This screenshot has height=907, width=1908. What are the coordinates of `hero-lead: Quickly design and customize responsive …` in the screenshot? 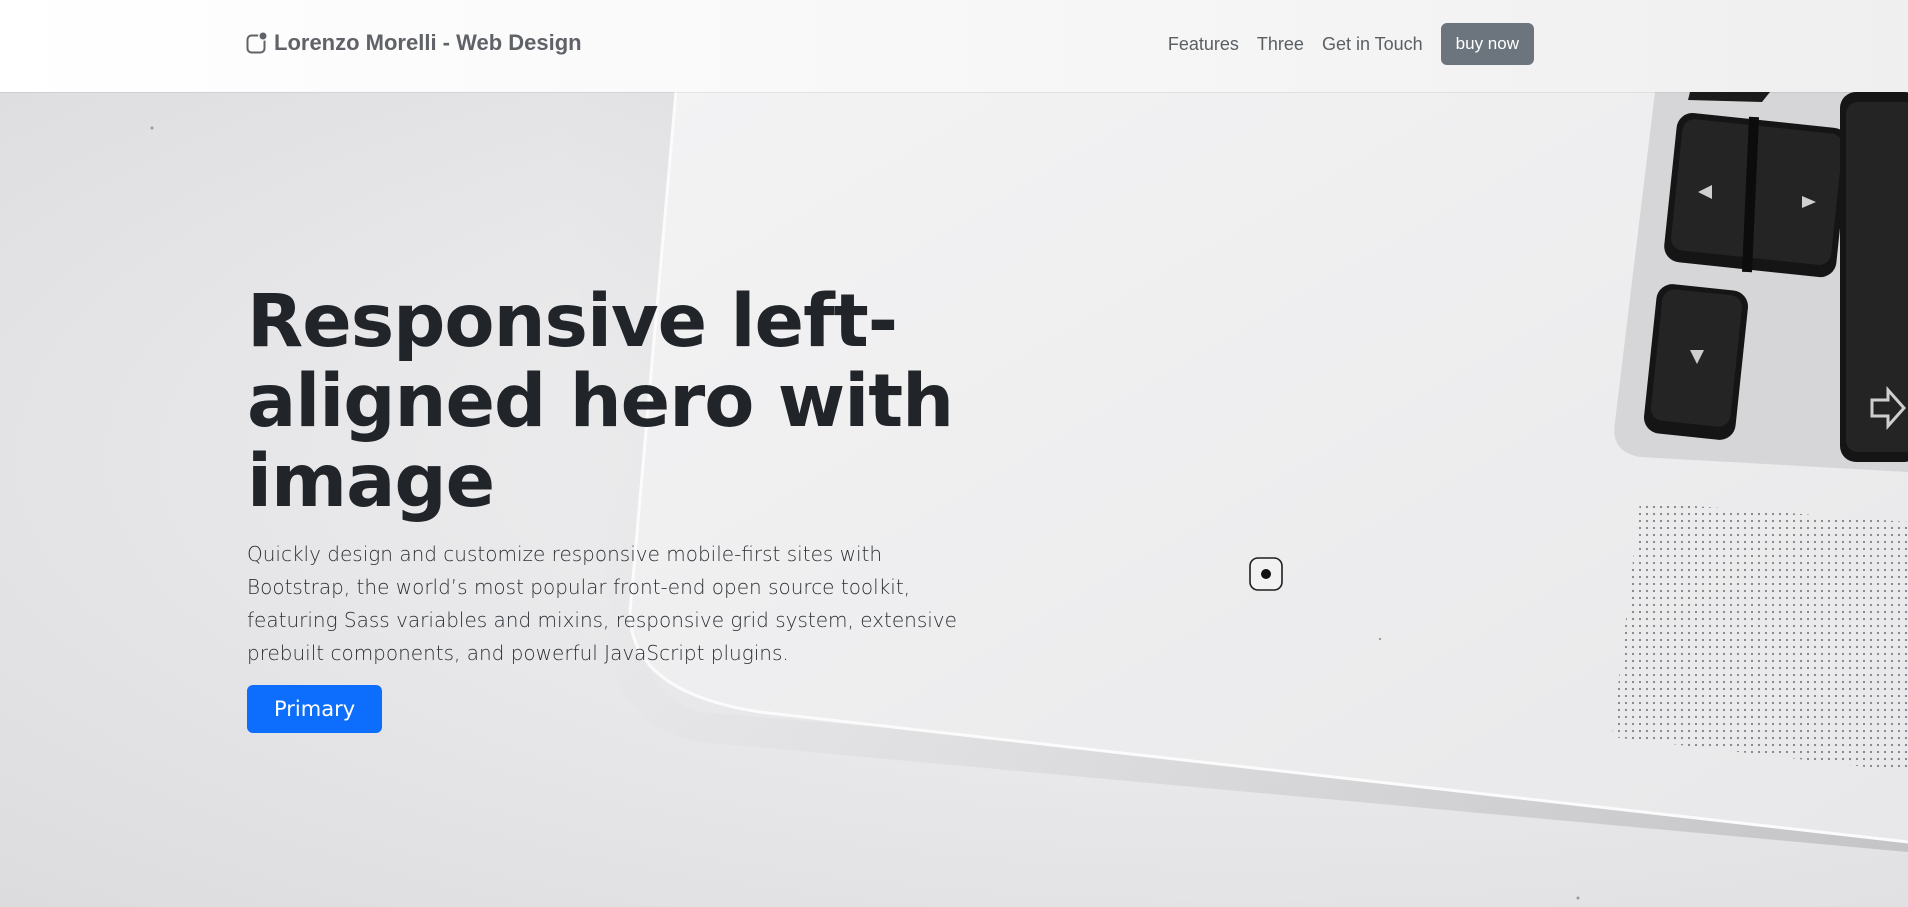 It's located at (602, 603).